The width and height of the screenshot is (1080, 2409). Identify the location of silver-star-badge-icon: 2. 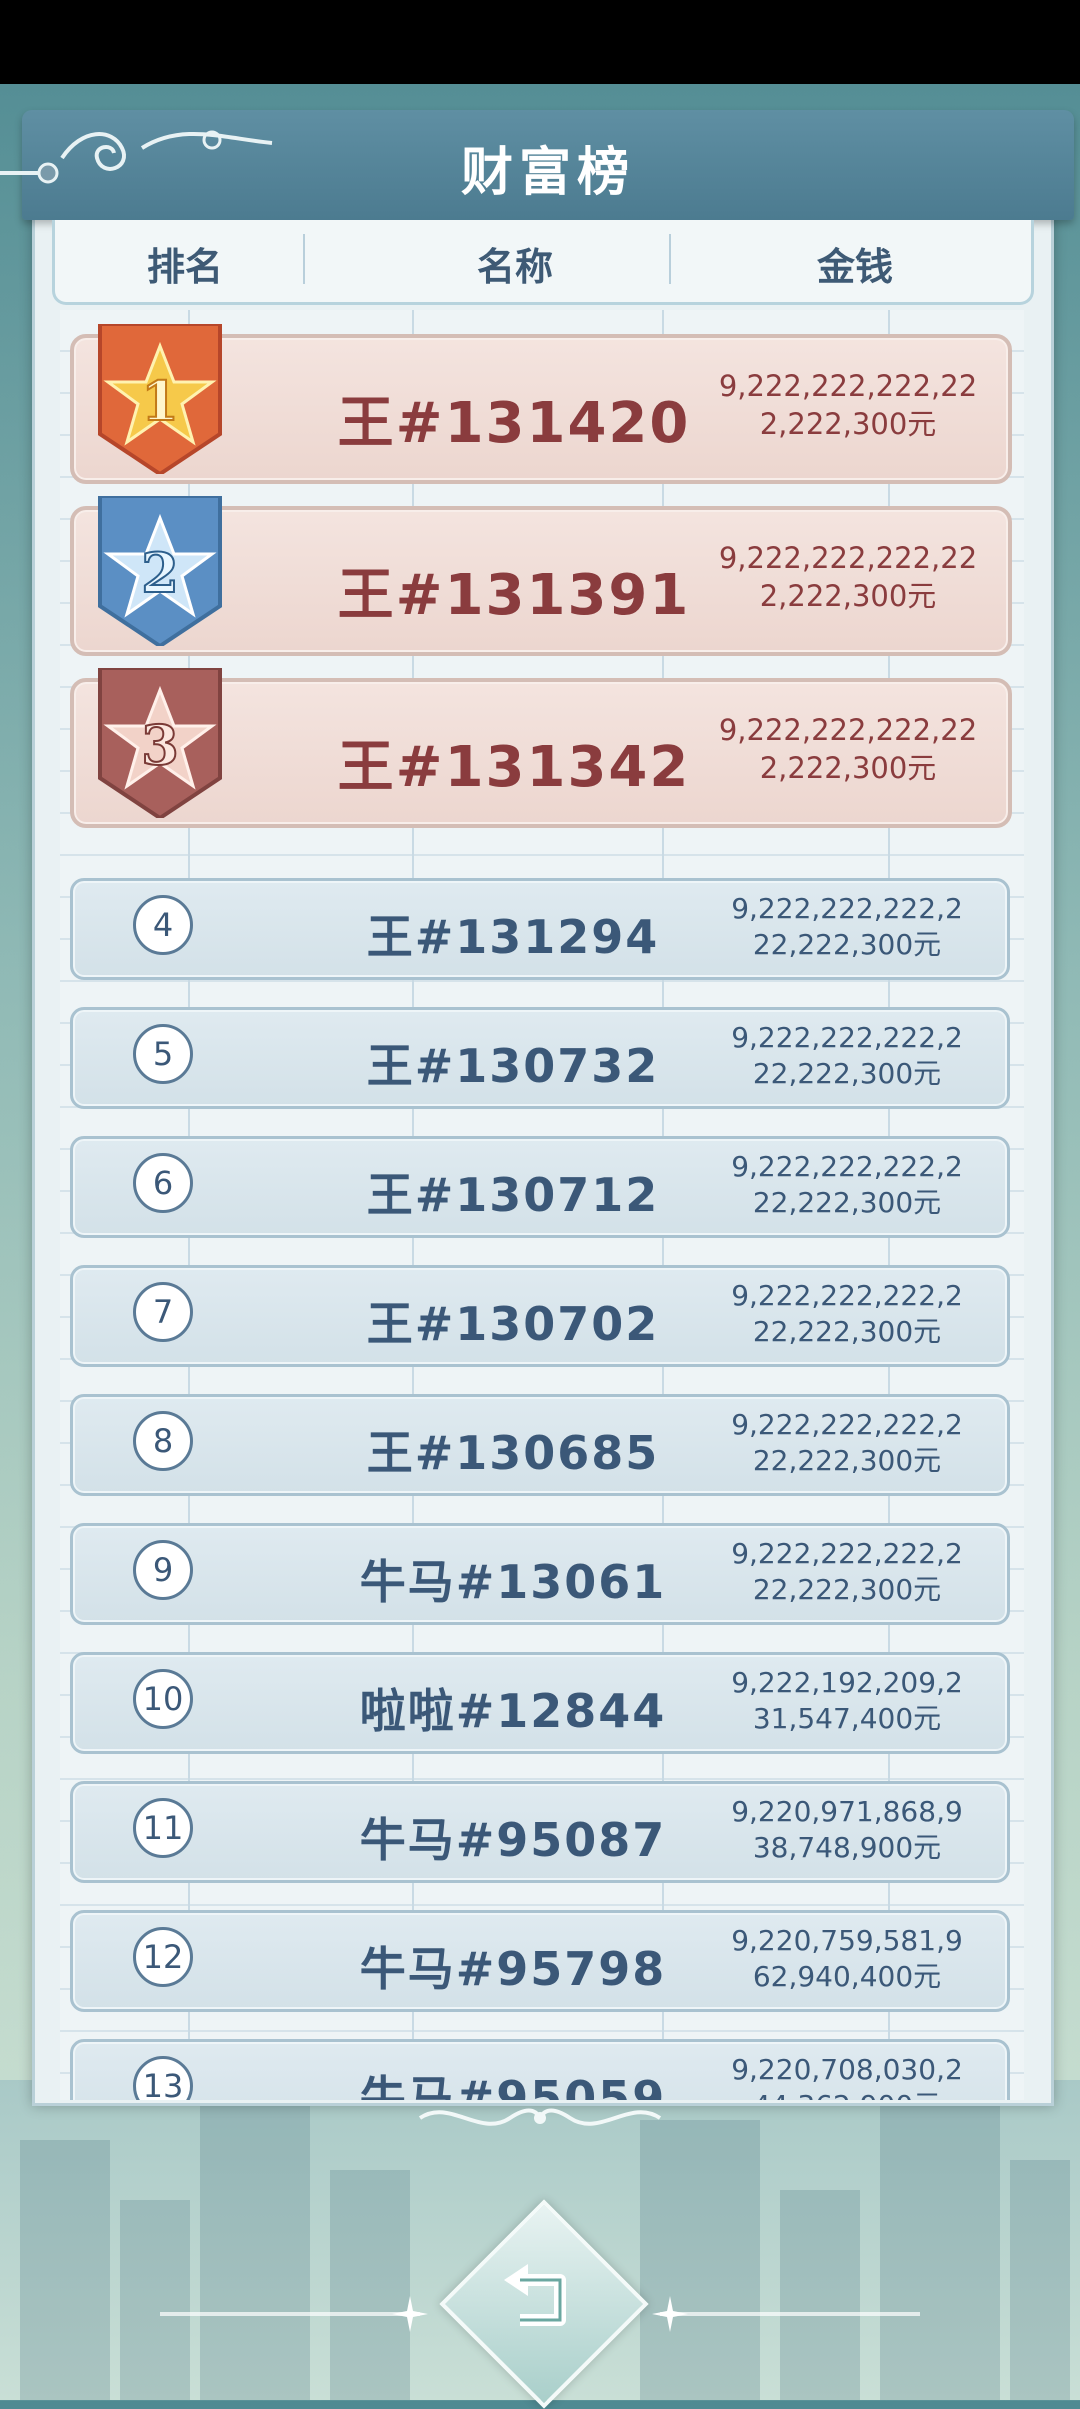
(160, 571).